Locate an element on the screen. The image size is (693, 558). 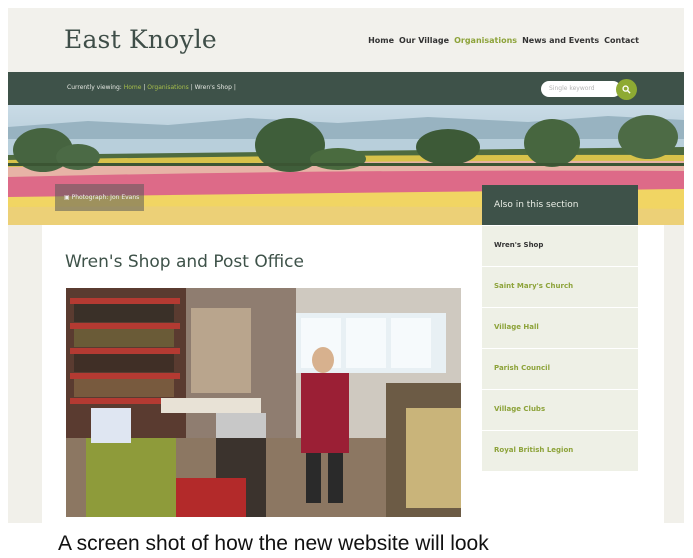
sidebar-item-parish-council: Parish Council is located at coordinates (560, 368).